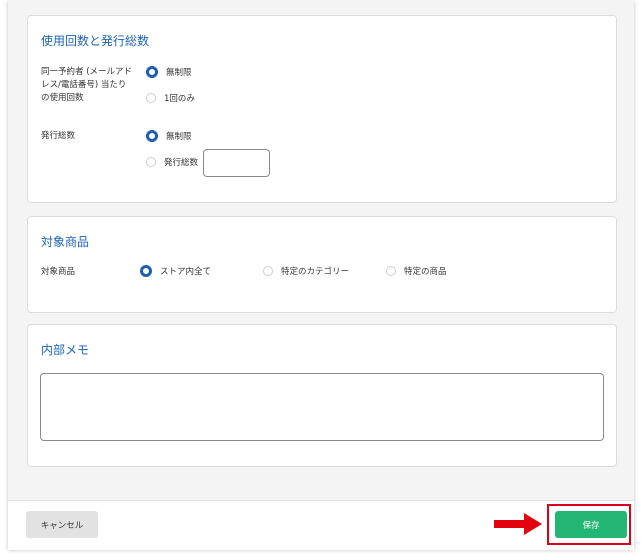 The height and width of the screenshot is (557, 642). I want to click on per-customer-usage-label: 同一予約者 (メールアド レス/電話番号) 当たり の使用回数, so click(96, 85).